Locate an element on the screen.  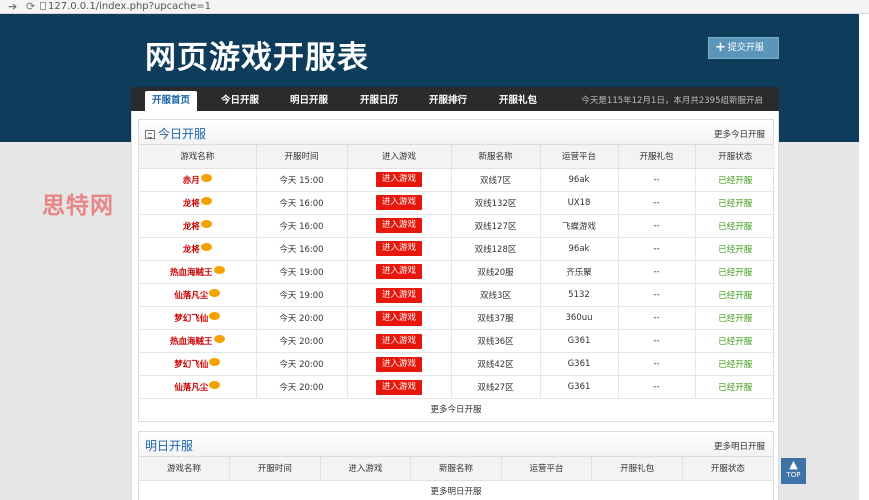
server-name-cell: 双线37服 is located at coordinates (496, 318).